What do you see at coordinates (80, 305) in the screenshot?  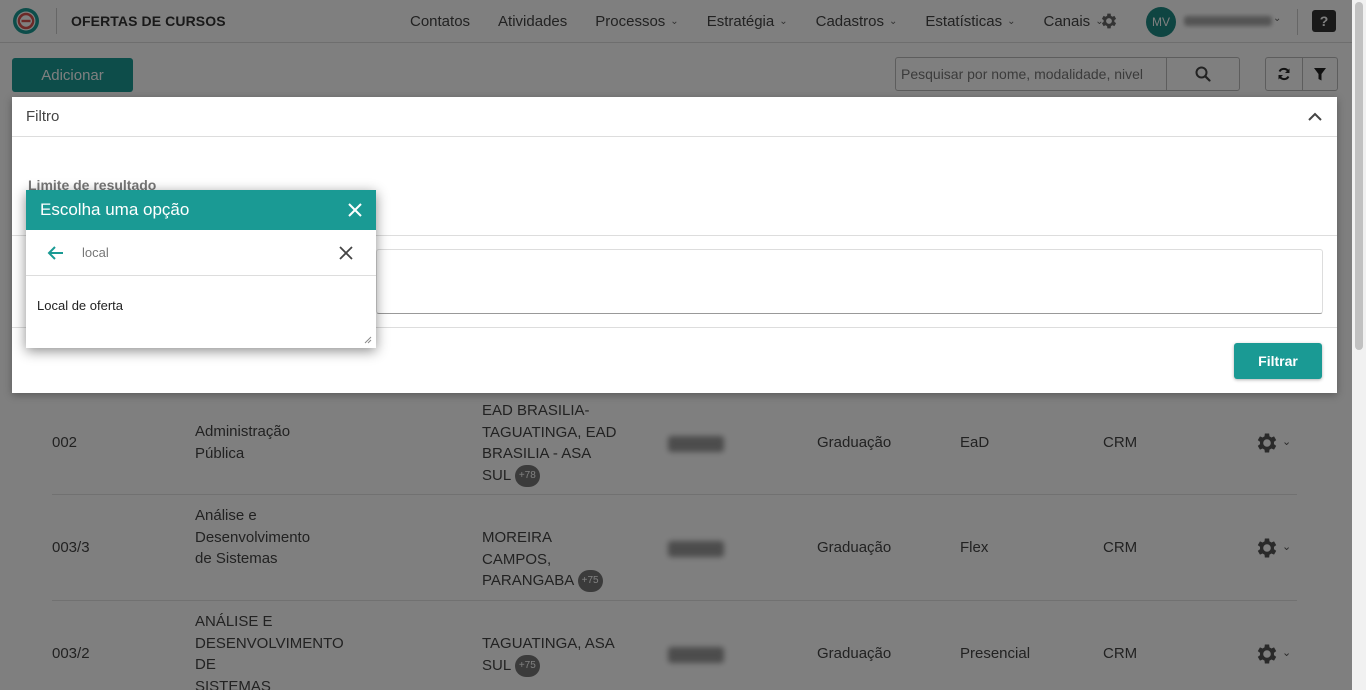 I see `chooser-option: Local de oferta` at bounding box center [80, 305].